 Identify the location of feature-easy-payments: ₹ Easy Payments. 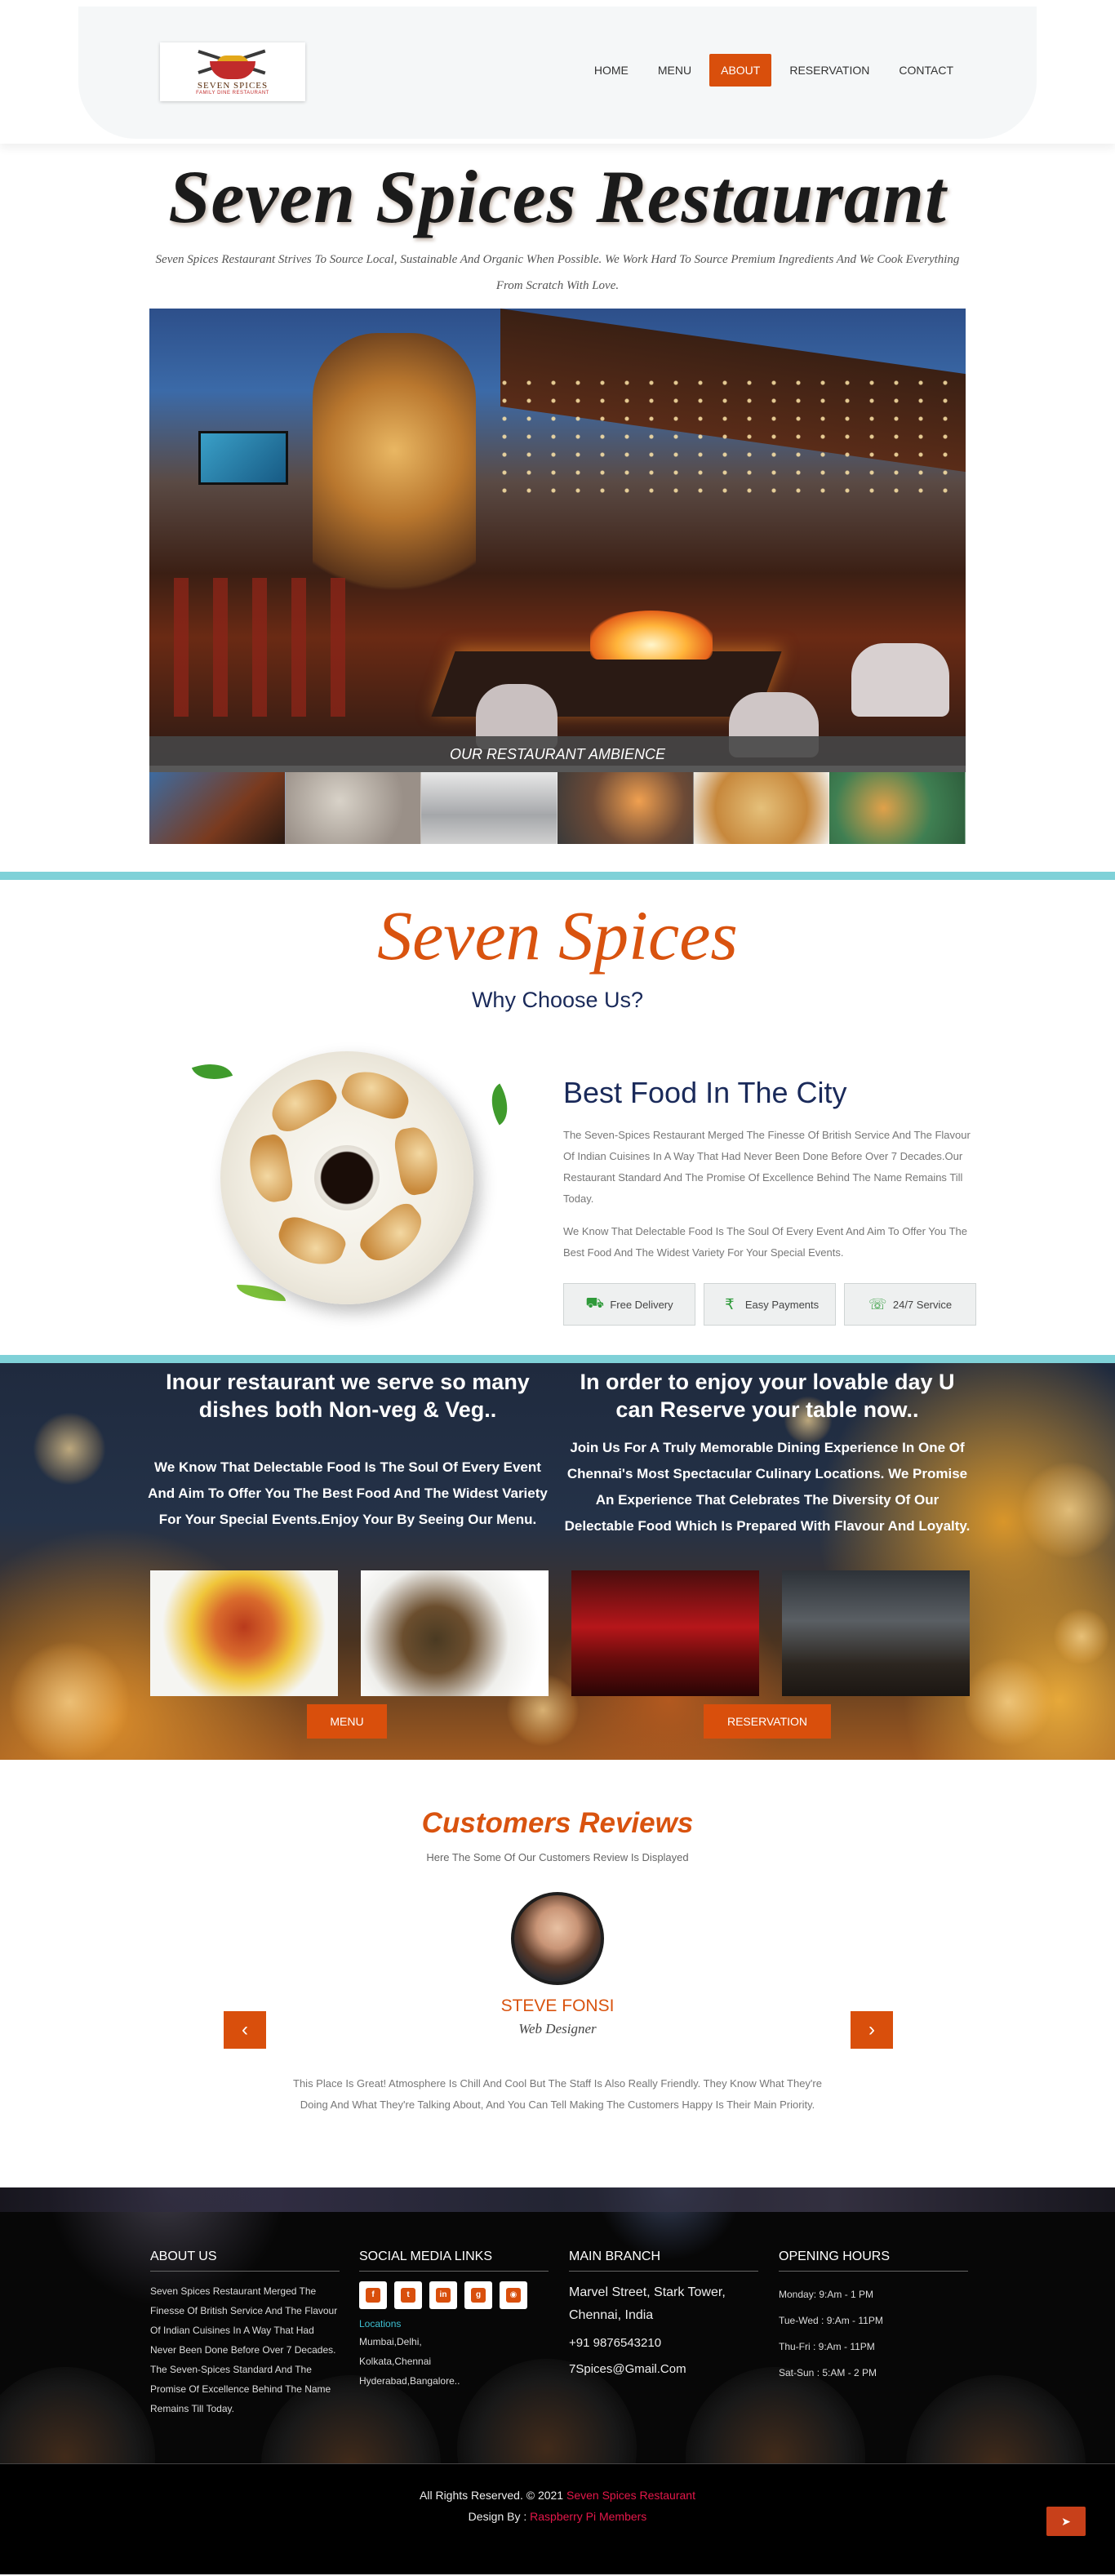
(770, 1304).